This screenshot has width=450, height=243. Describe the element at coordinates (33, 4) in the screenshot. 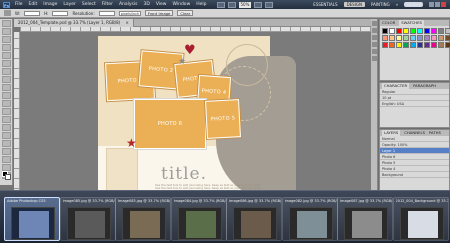

I see `menu-edit: Edit` at that location.